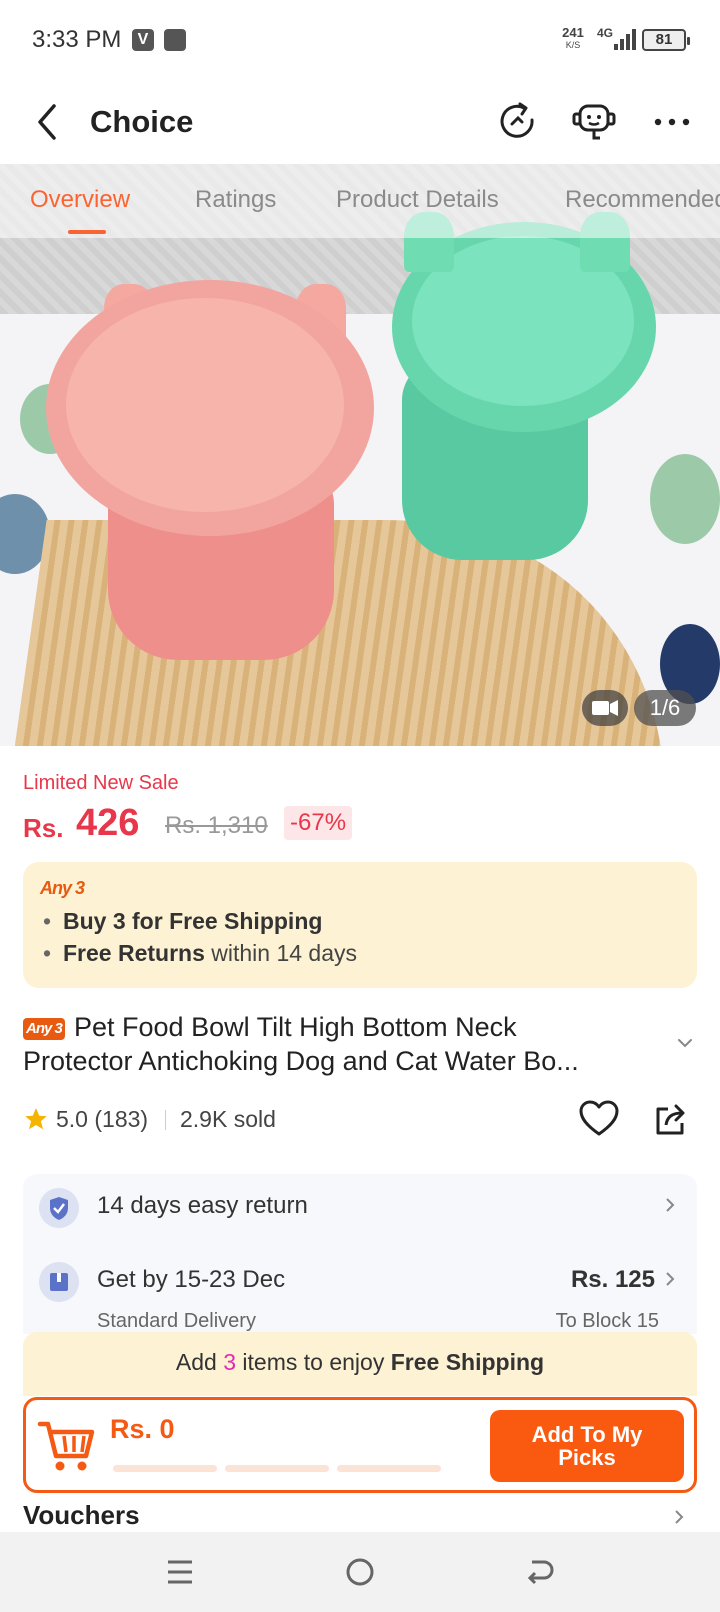 This screenshot has height=1612, width=720. I want to click on free-shipping-text: Add 3 items to enjoy Free Shipping, so click(360, 1362).